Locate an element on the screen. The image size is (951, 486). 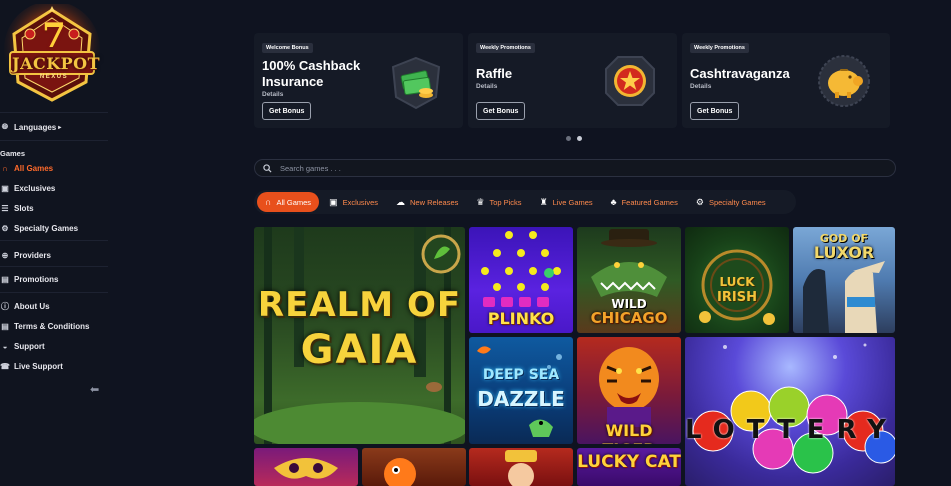
sidebar-item-label: Providers is located at coordinates (32, 255).